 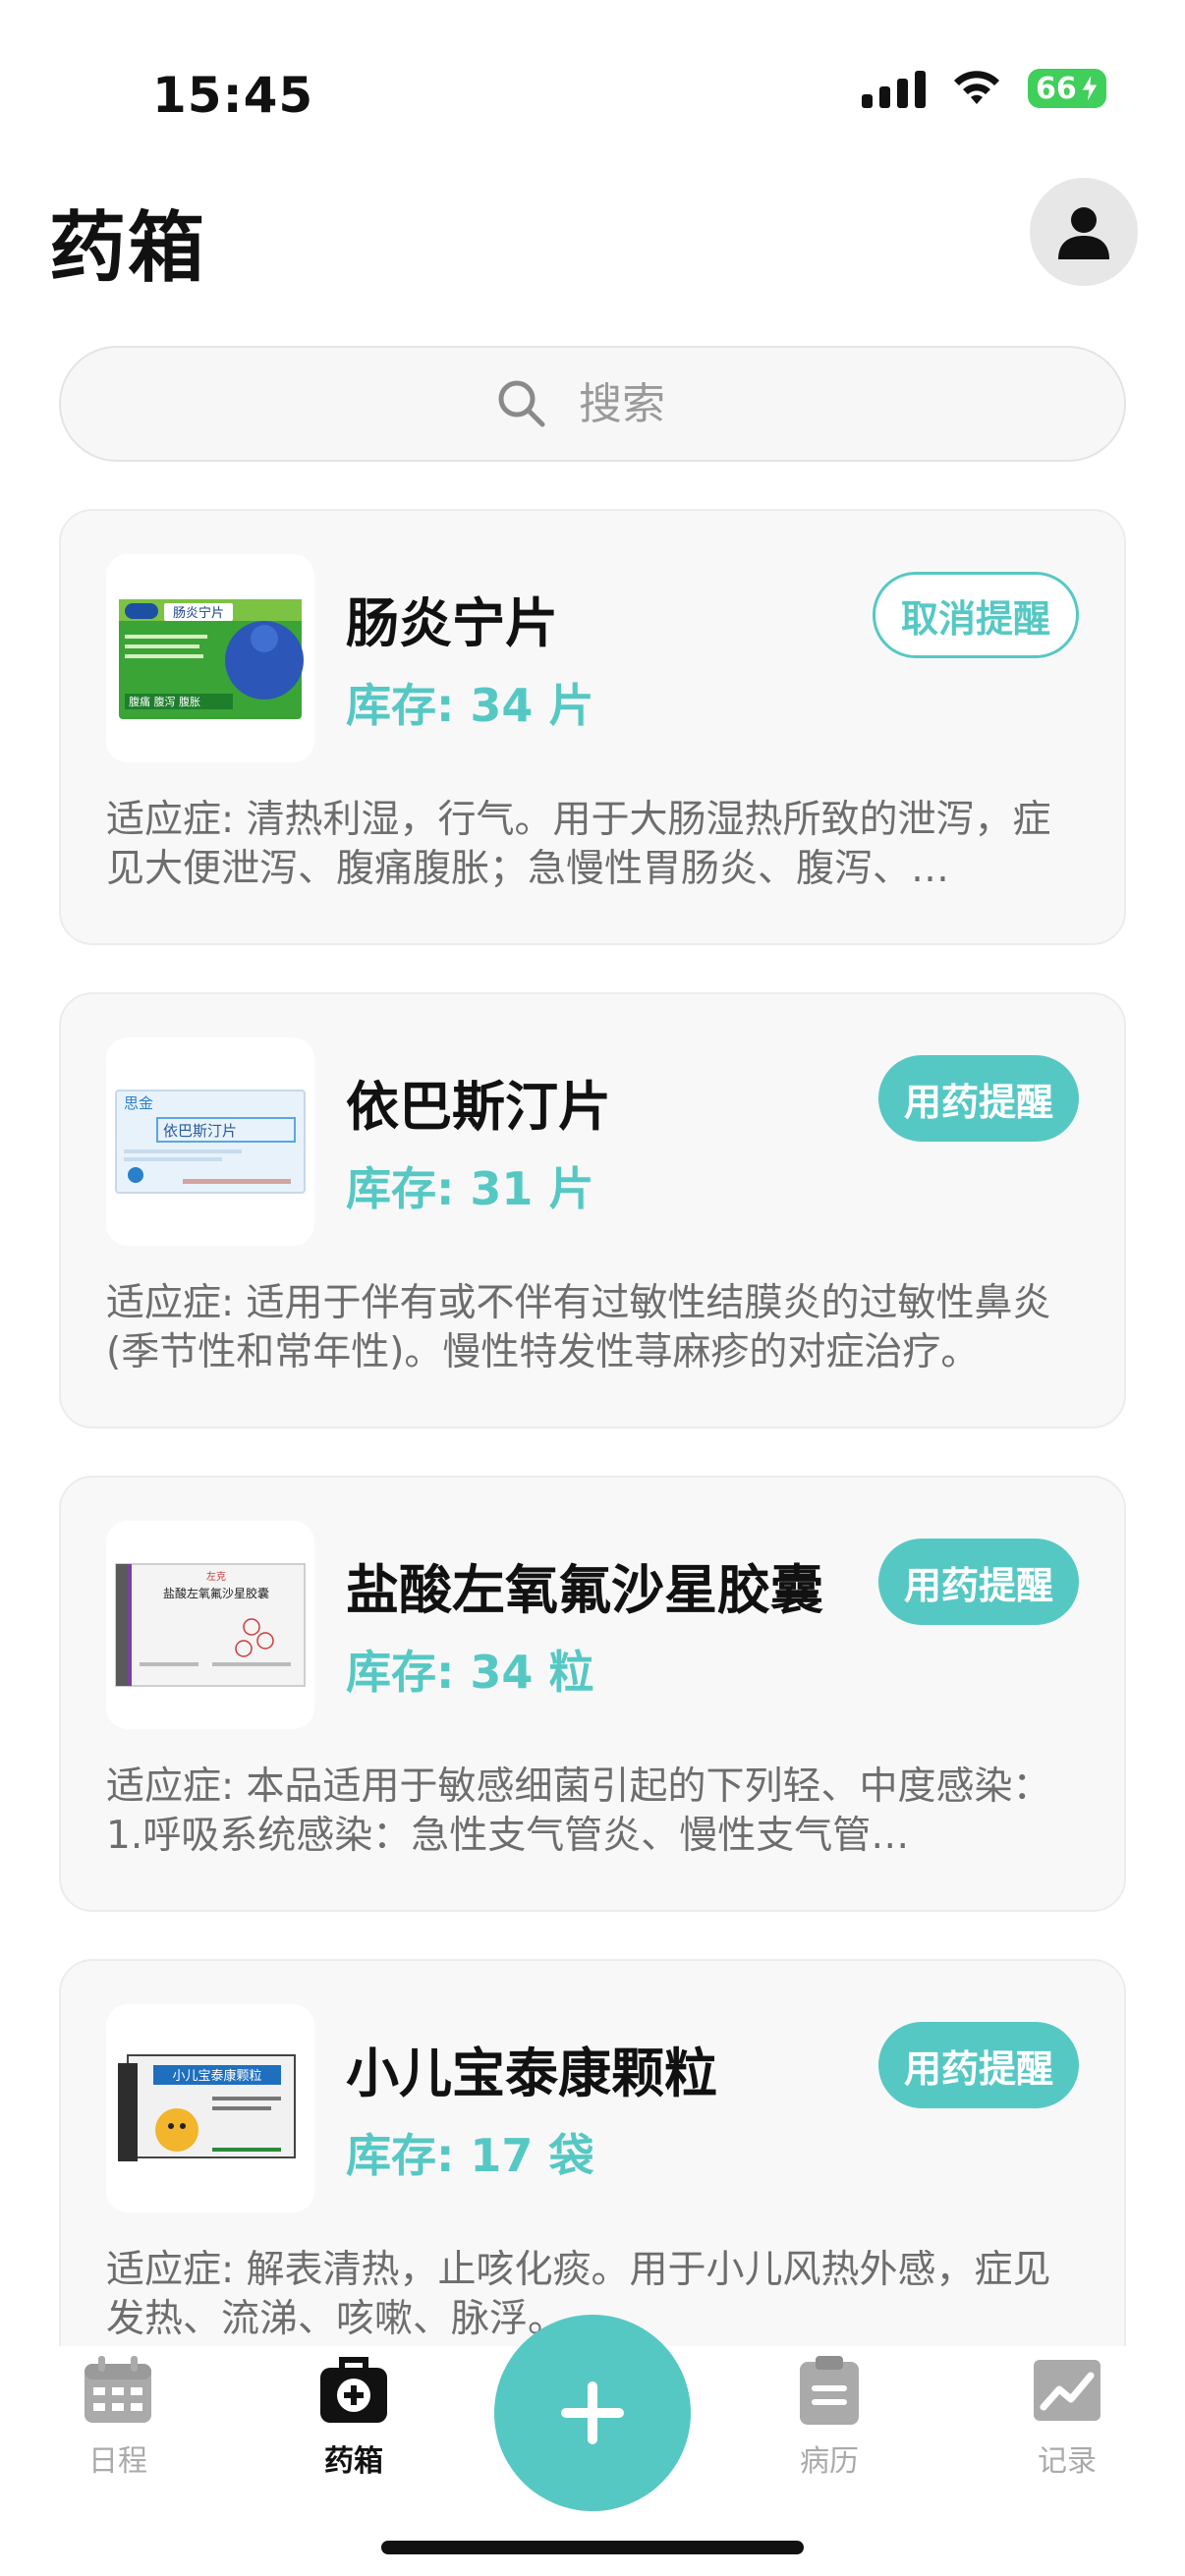 I want to click on package-label: 依巴斯汀片, so click(x=200, y=1131).